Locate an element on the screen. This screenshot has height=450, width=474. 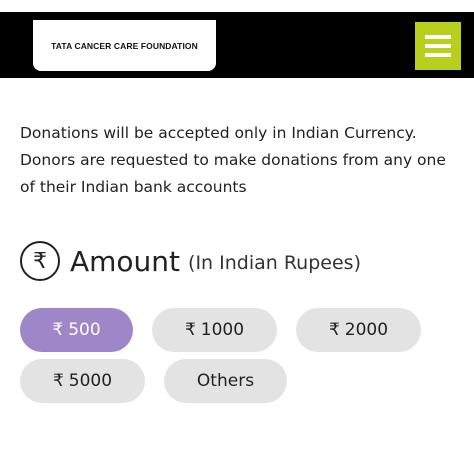
amount-option-label: 500 is located at coordinates (84, 330).